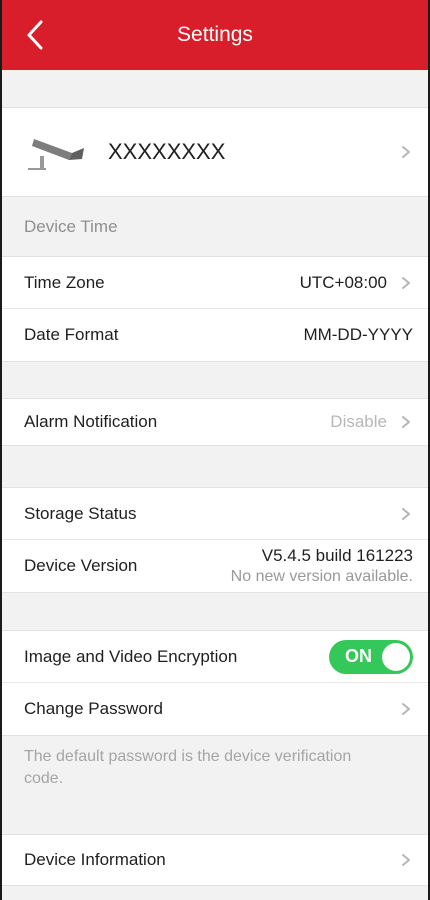 This screenshot has width=430, height=900. I want to click on back-chevron-icon, so click(35, 35).